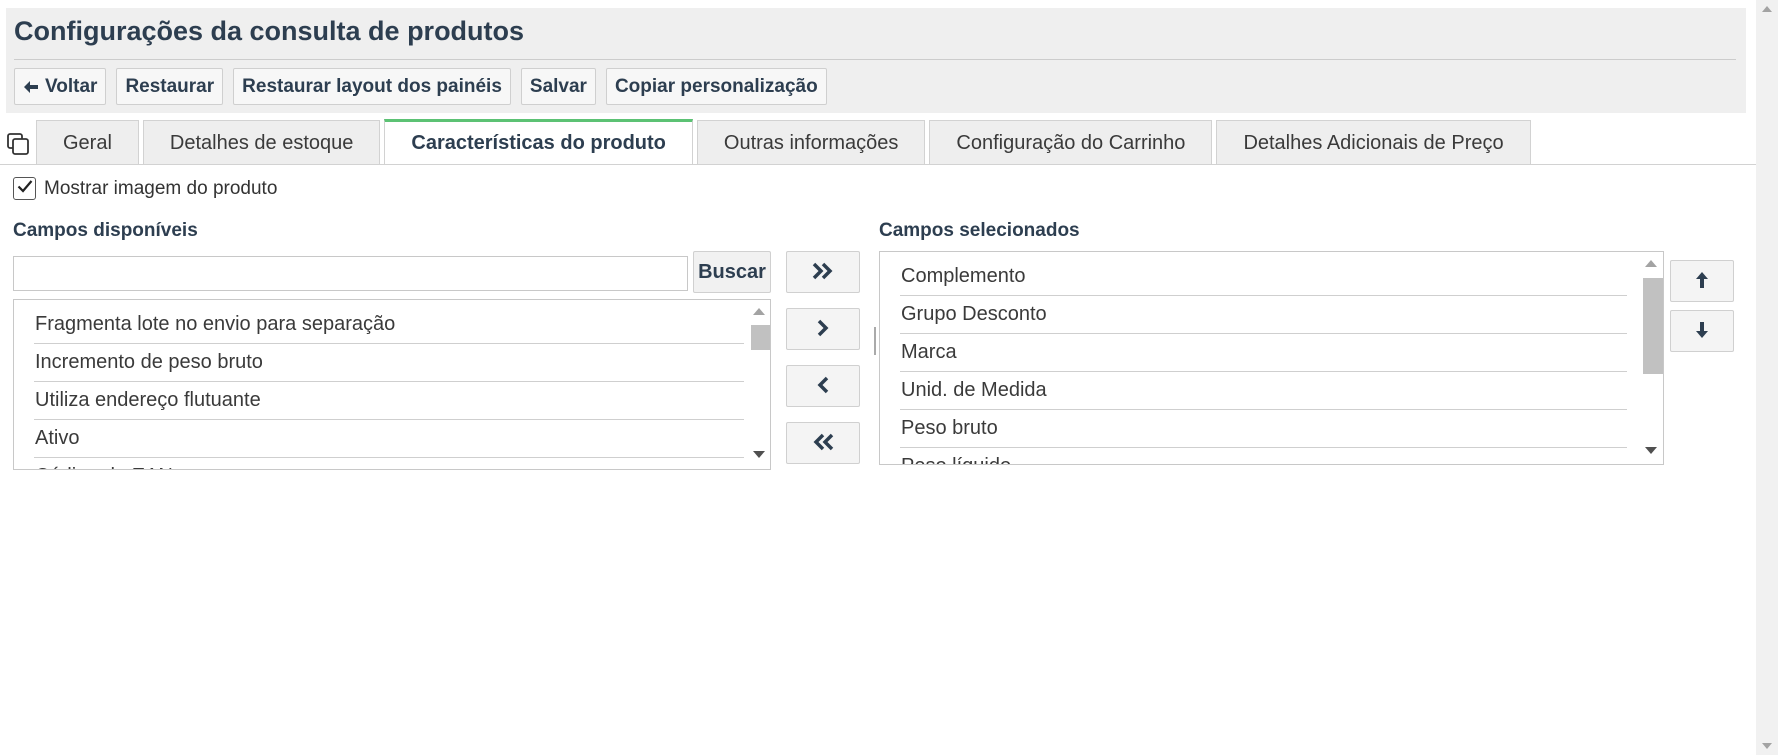  I want to click on tab-caracteristicas-produto: Características do produto, so click(538, 142).